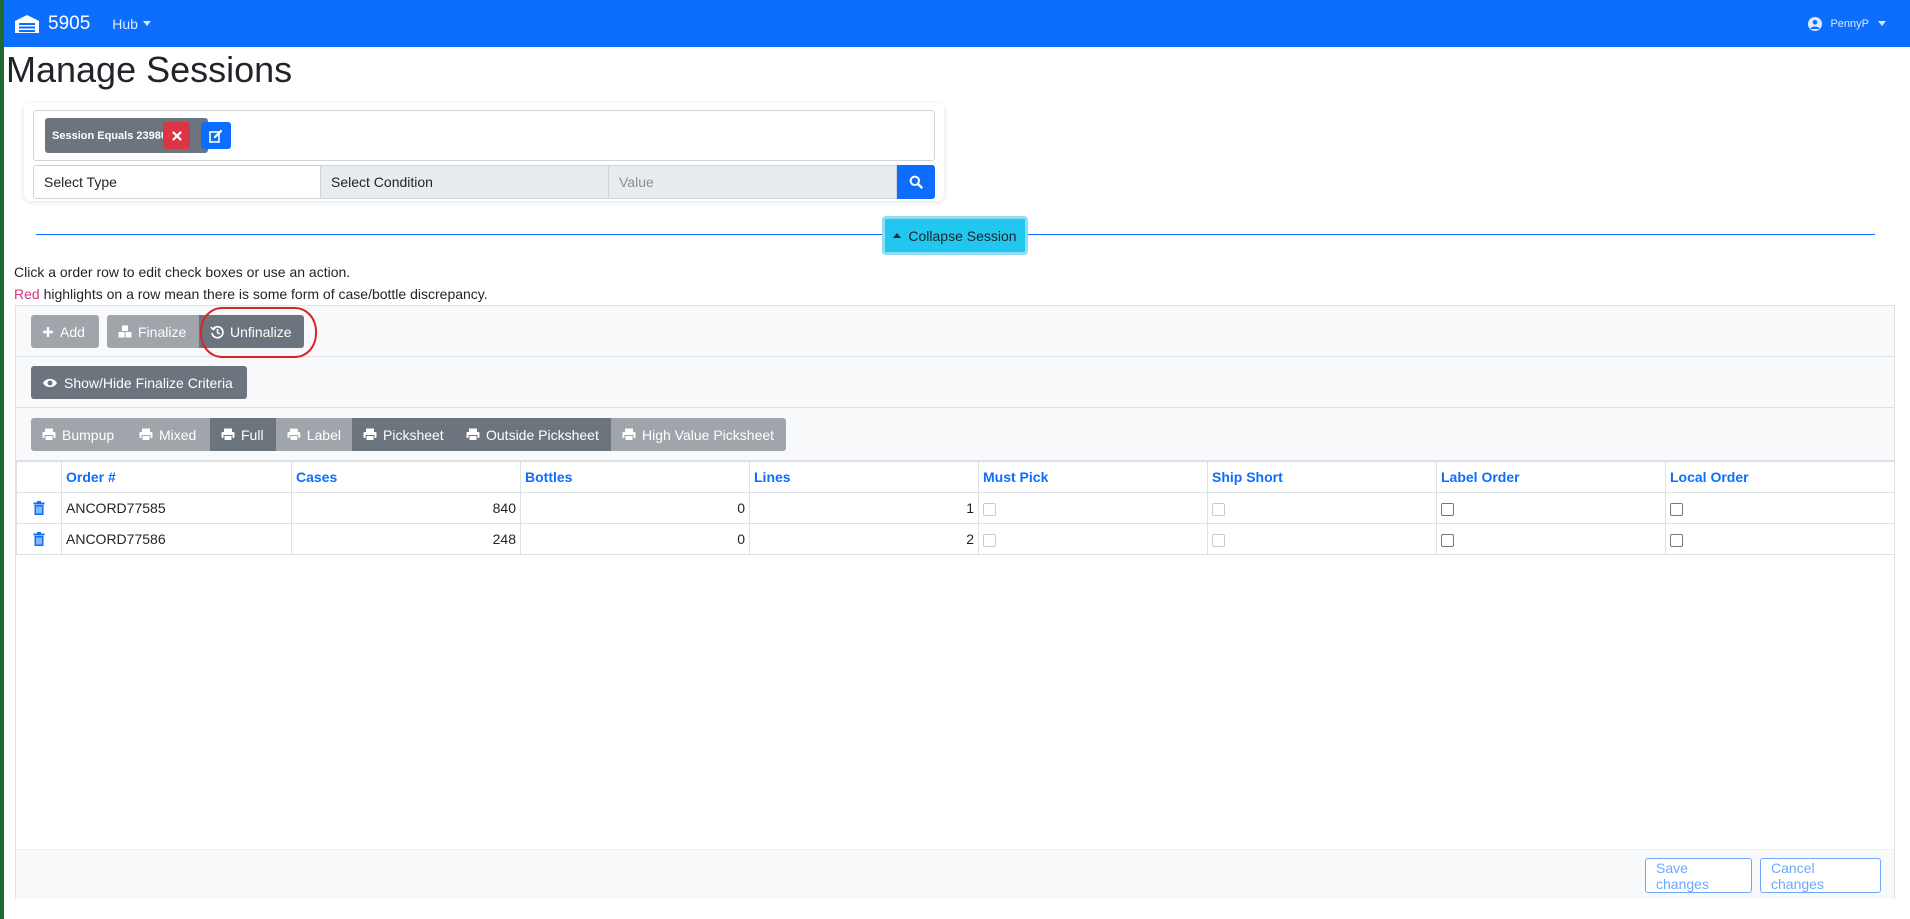  Describe the element at coordinates (955, 331) in the screenshot. I see `action-toolbar: Add Finalize Unfinalize` at that location.